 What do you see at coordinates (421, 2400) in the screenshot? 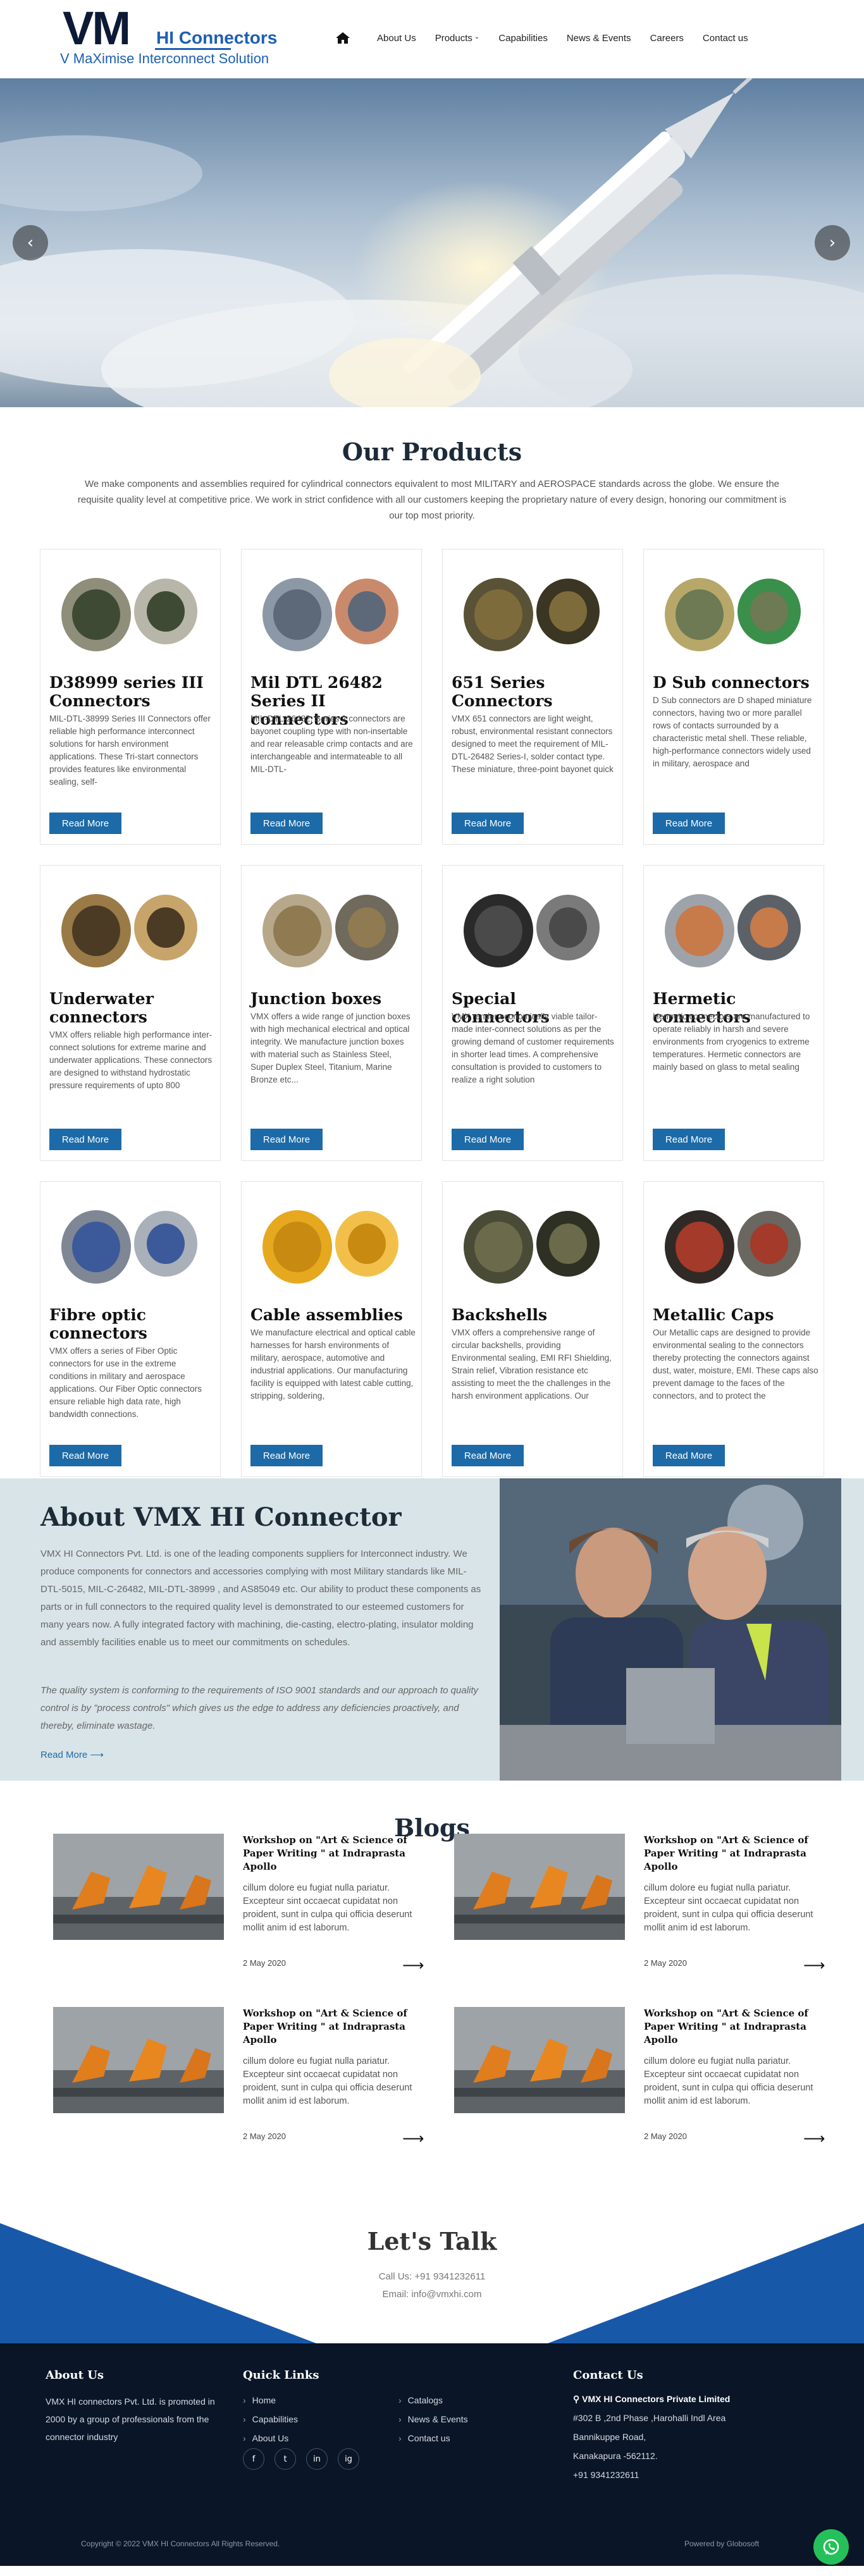
I see `footer-link-catalogs: Catalogs` at bounding box center [421, 2400].